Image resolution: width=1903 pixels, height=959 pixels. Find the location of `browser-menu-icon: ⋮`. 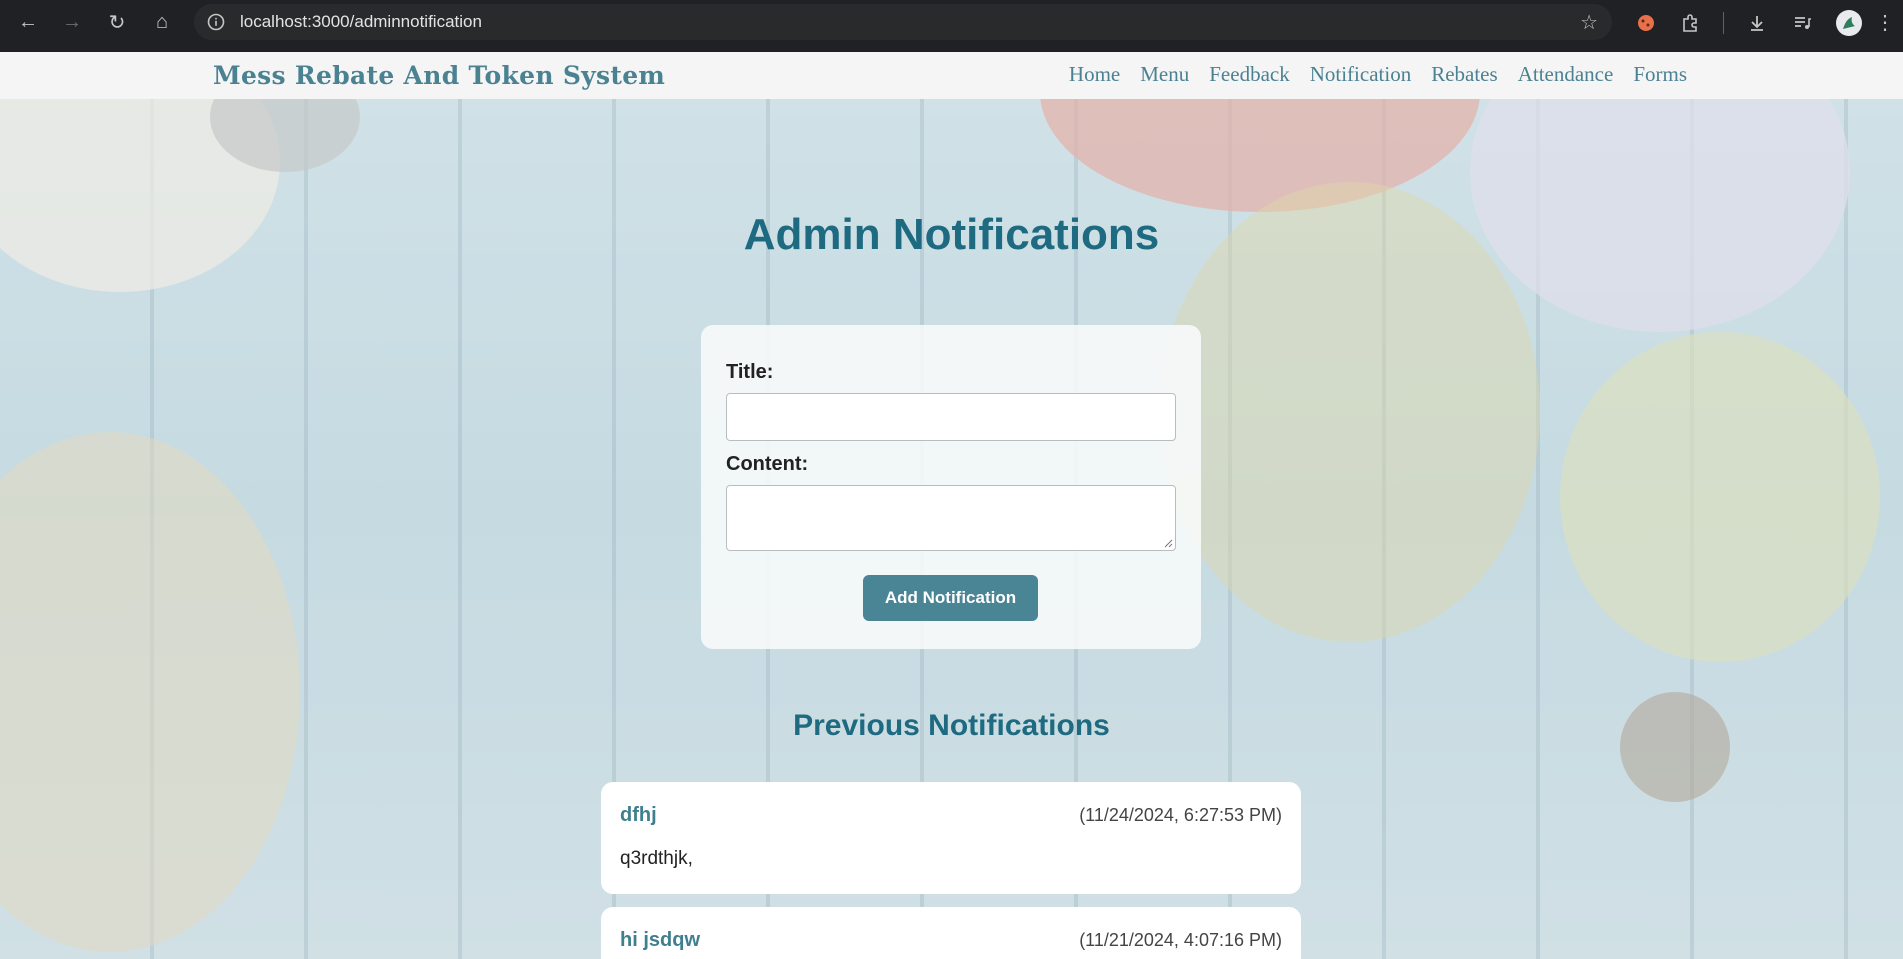

browser-menu-icon: ⋮ is located at coordinates (1885, 23).